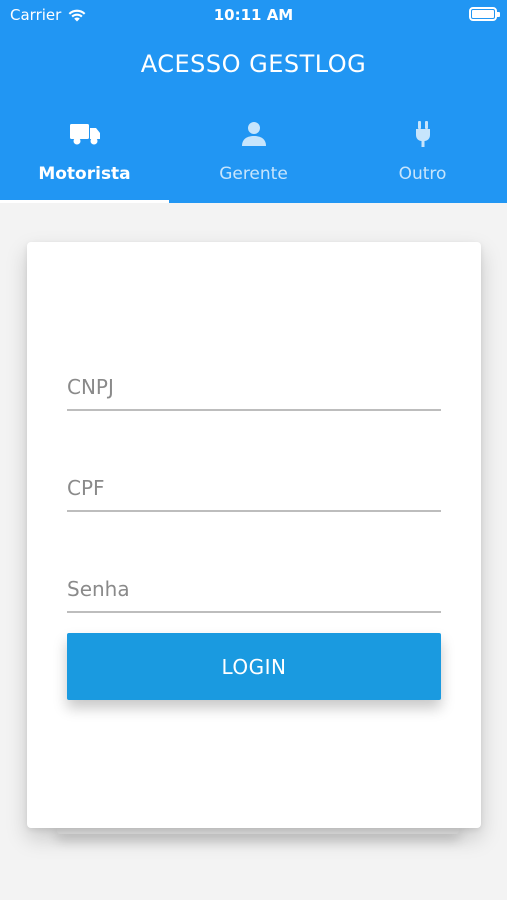 Image resolution: width=507 pixels, height=900 pixels. I want to click on battery-icon, so click(484, 14).